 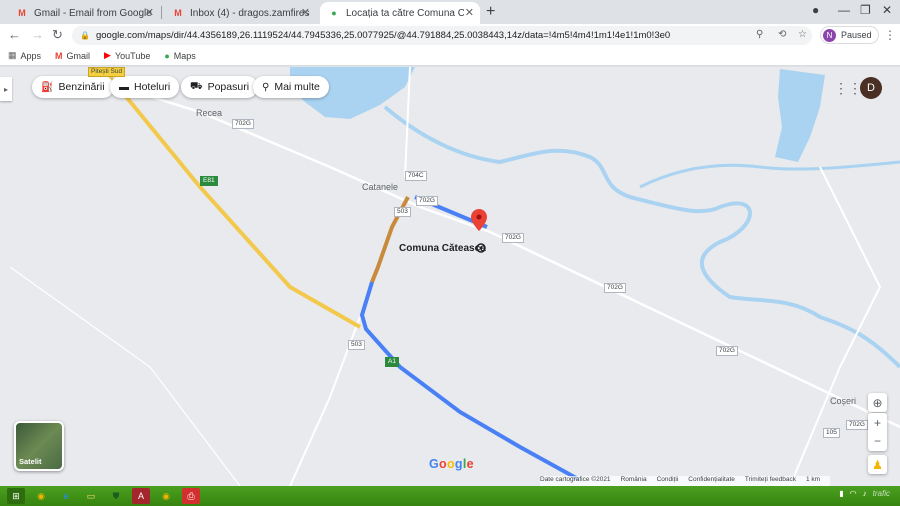 What do you see at coordinates (291, 87) in the screenshot?
I see `chip-more: ⚲ Mai multe` at bounding box center [291, 87].